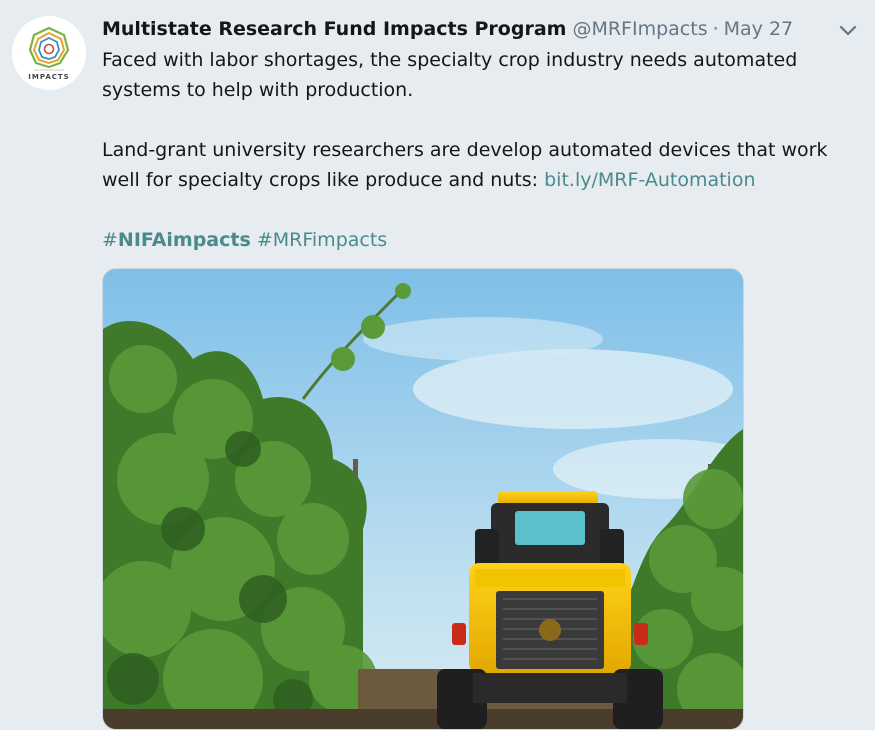 The width and height of the screenshot is (875, 730). What do you see at coordinates (639, 29) in the screenshot?
I see `author-handle: @MRFImpacts` at bounding box center [639, 29].